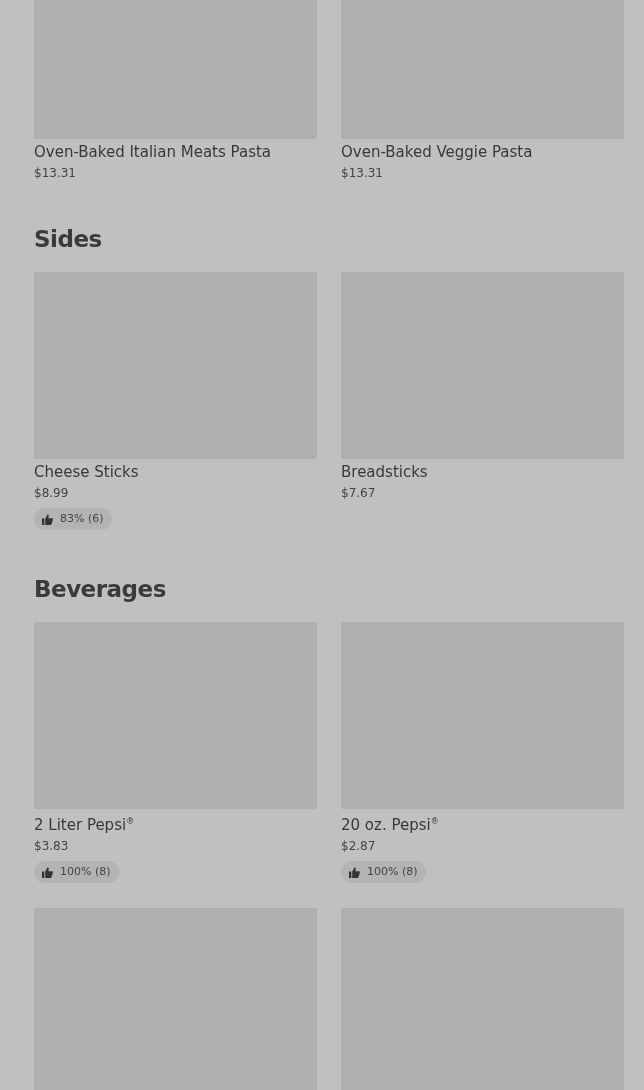  Describe the element at coordinates (175, 152) in the screenshot. I see `item-name: Oven-Baked Italian Meats Pasta` at that location.